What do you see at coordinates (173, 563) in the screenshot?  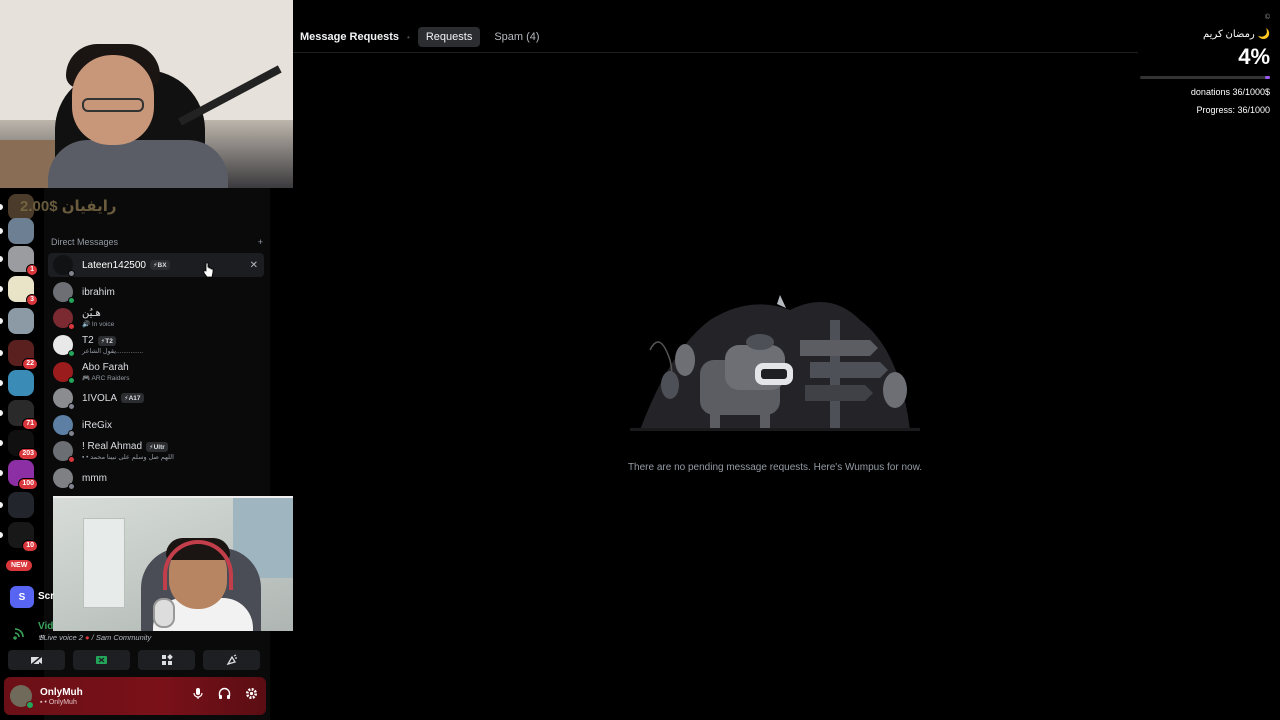 I see `guest-webcam` at bounding box center [173, 563].